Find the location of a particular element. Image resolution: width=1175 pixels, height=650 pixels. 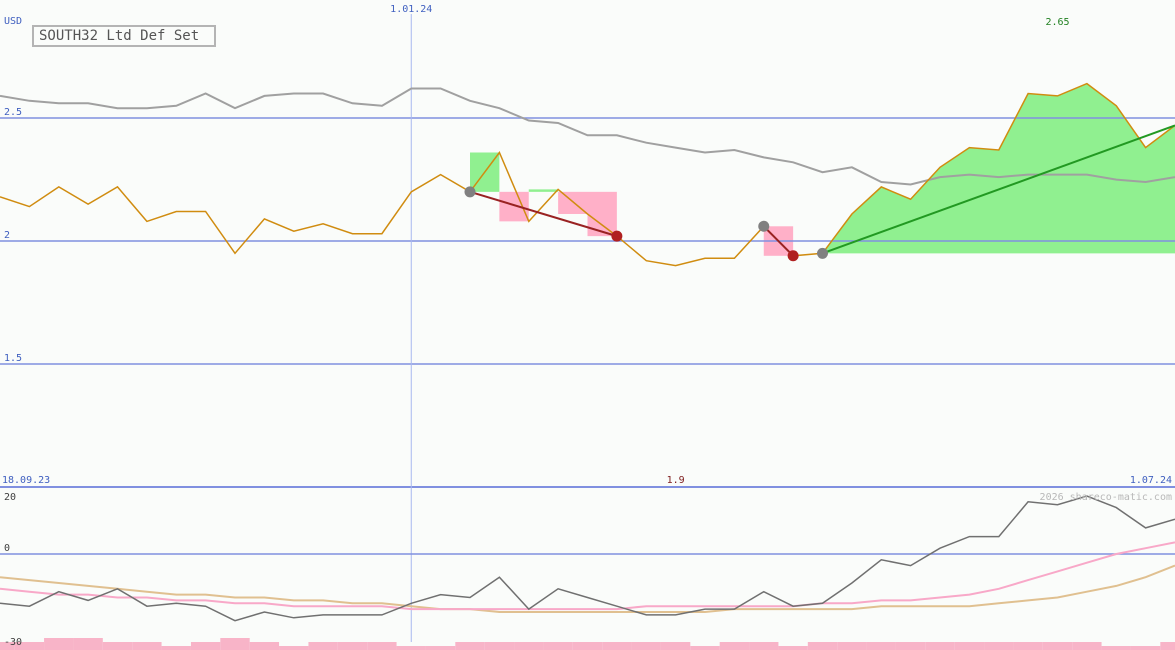

date-start-label: 18.09.23 is located at coordinates (26, 480).